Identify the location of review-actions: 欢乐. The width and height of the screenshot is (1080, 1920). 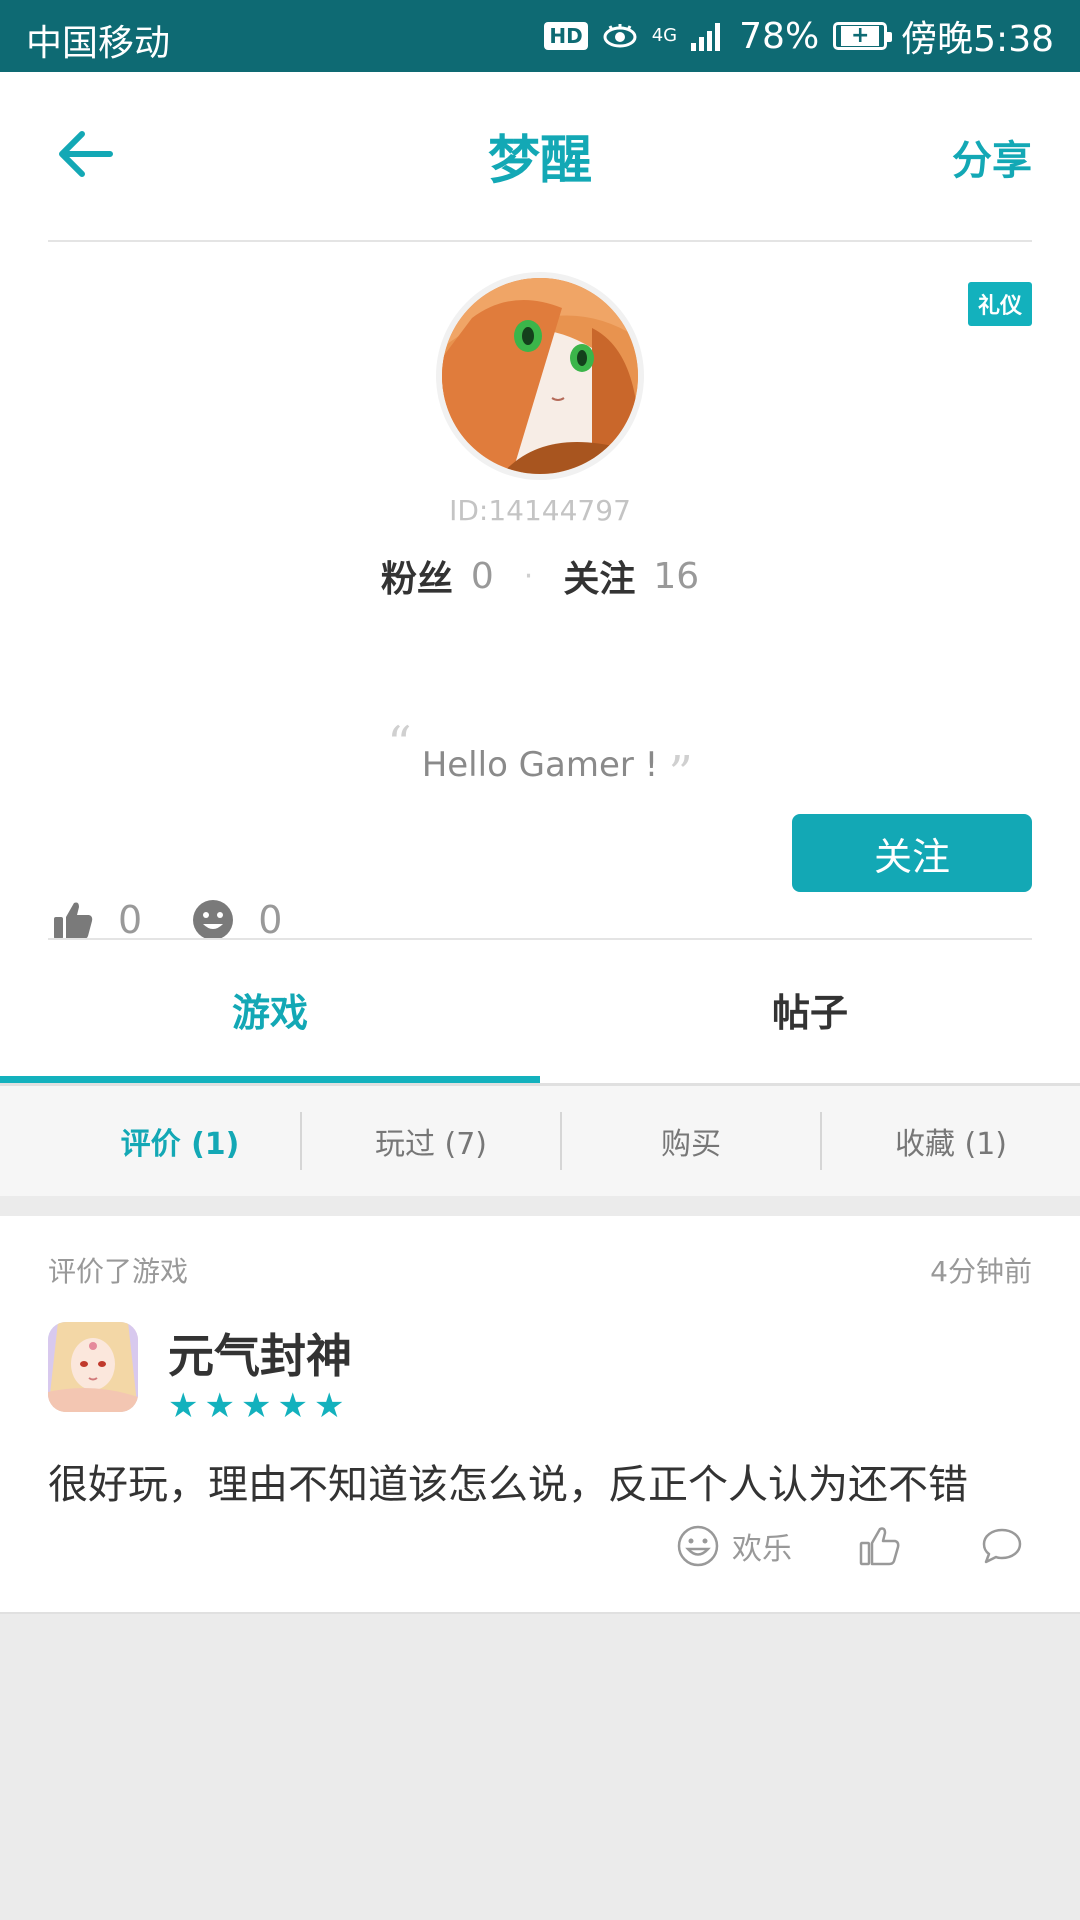
(823, 1546).